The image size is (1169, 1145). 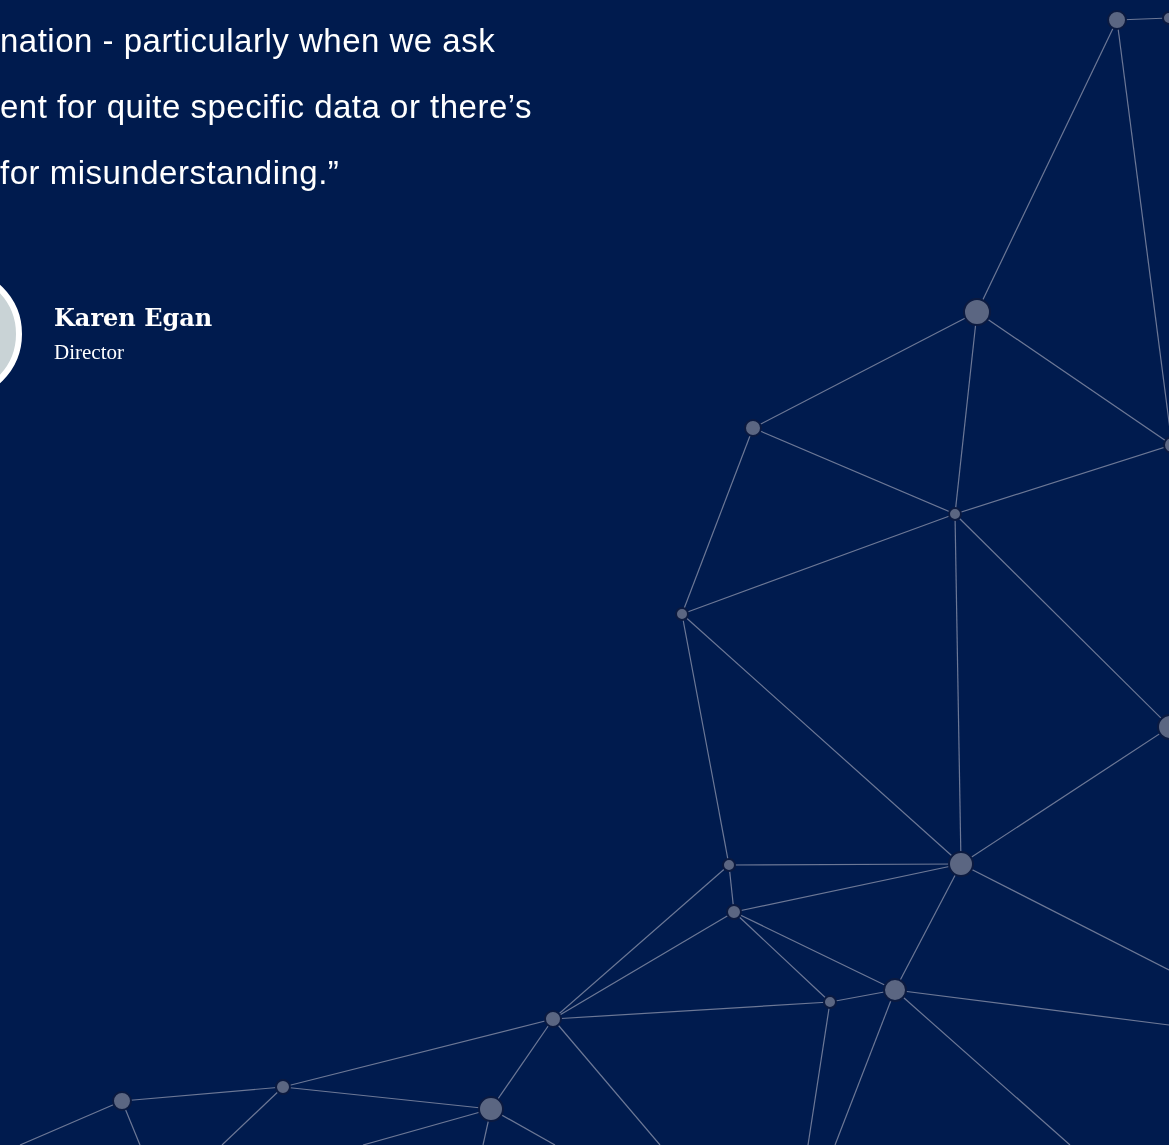 What do you see at coordinates (248, 41) in the screenshot?
I see `quote-text: nation - particularly when we ask` at bounding box center [248, 41].